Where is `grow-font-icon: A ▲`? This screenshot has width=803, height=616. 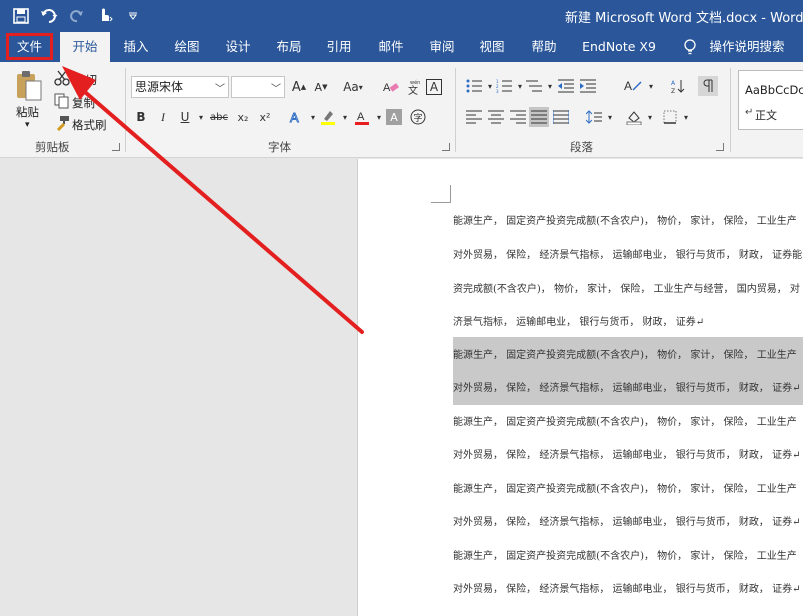
grow-font-icon: A ▲ is located at coordinates (299, 87).